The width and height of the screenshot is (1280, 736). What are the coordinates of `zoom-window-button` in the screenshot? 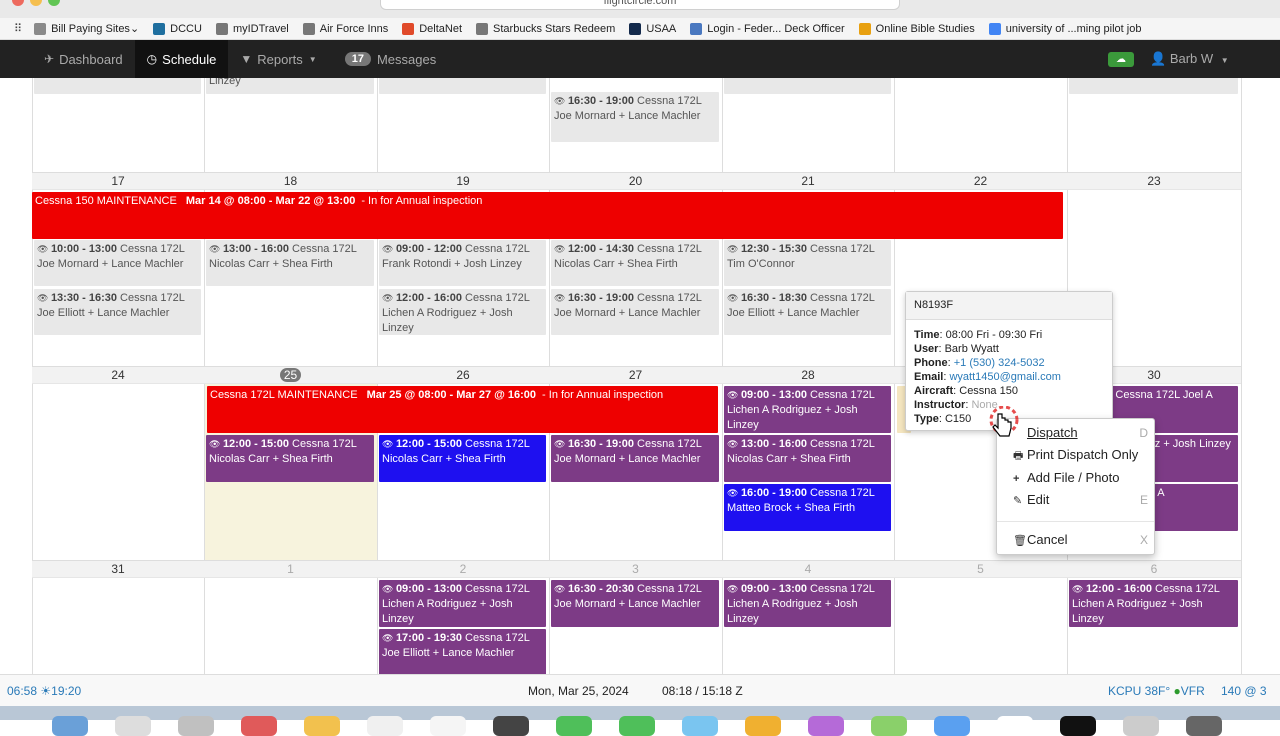 It's located at (54, 3).